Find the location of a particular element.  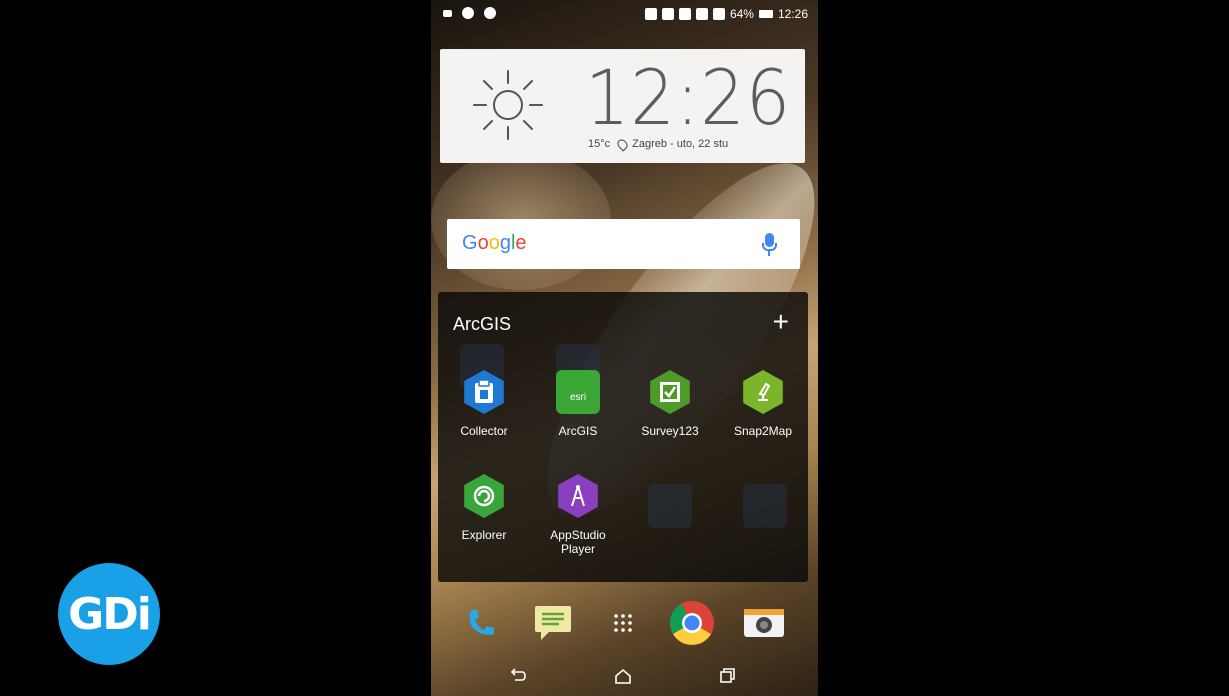

app-label: Collector is located at coordinates (484, 431).